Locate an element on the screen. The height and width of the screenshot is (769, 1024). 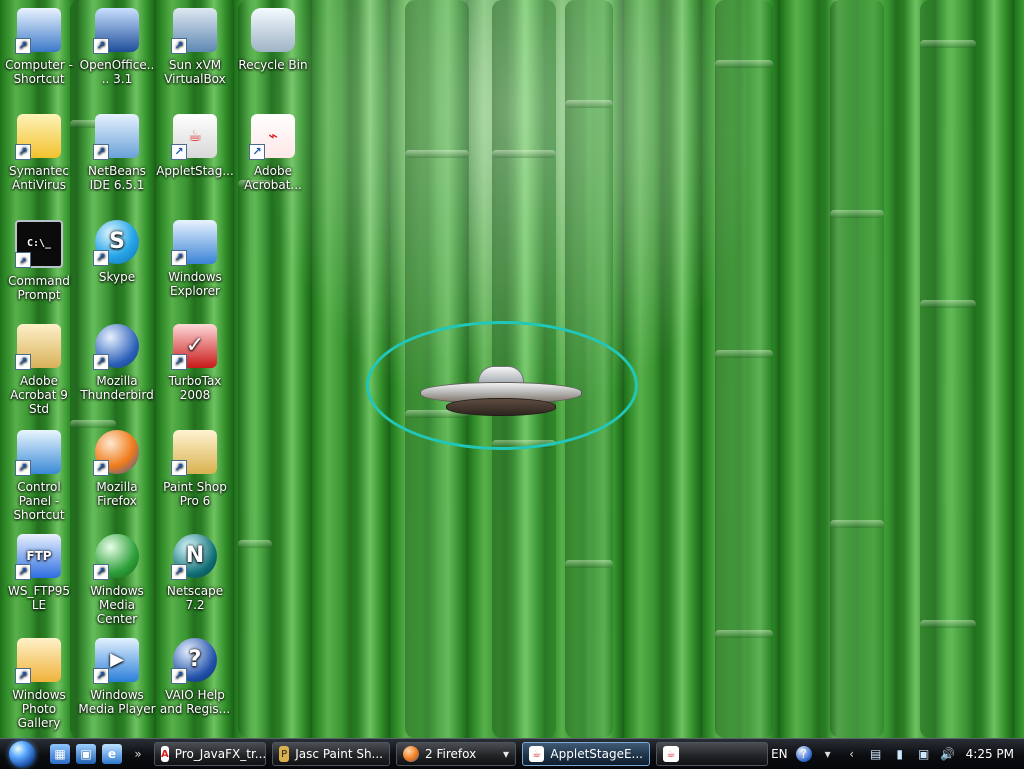
java-task-icon-2: ☕ is located at coordinates (671, 754).